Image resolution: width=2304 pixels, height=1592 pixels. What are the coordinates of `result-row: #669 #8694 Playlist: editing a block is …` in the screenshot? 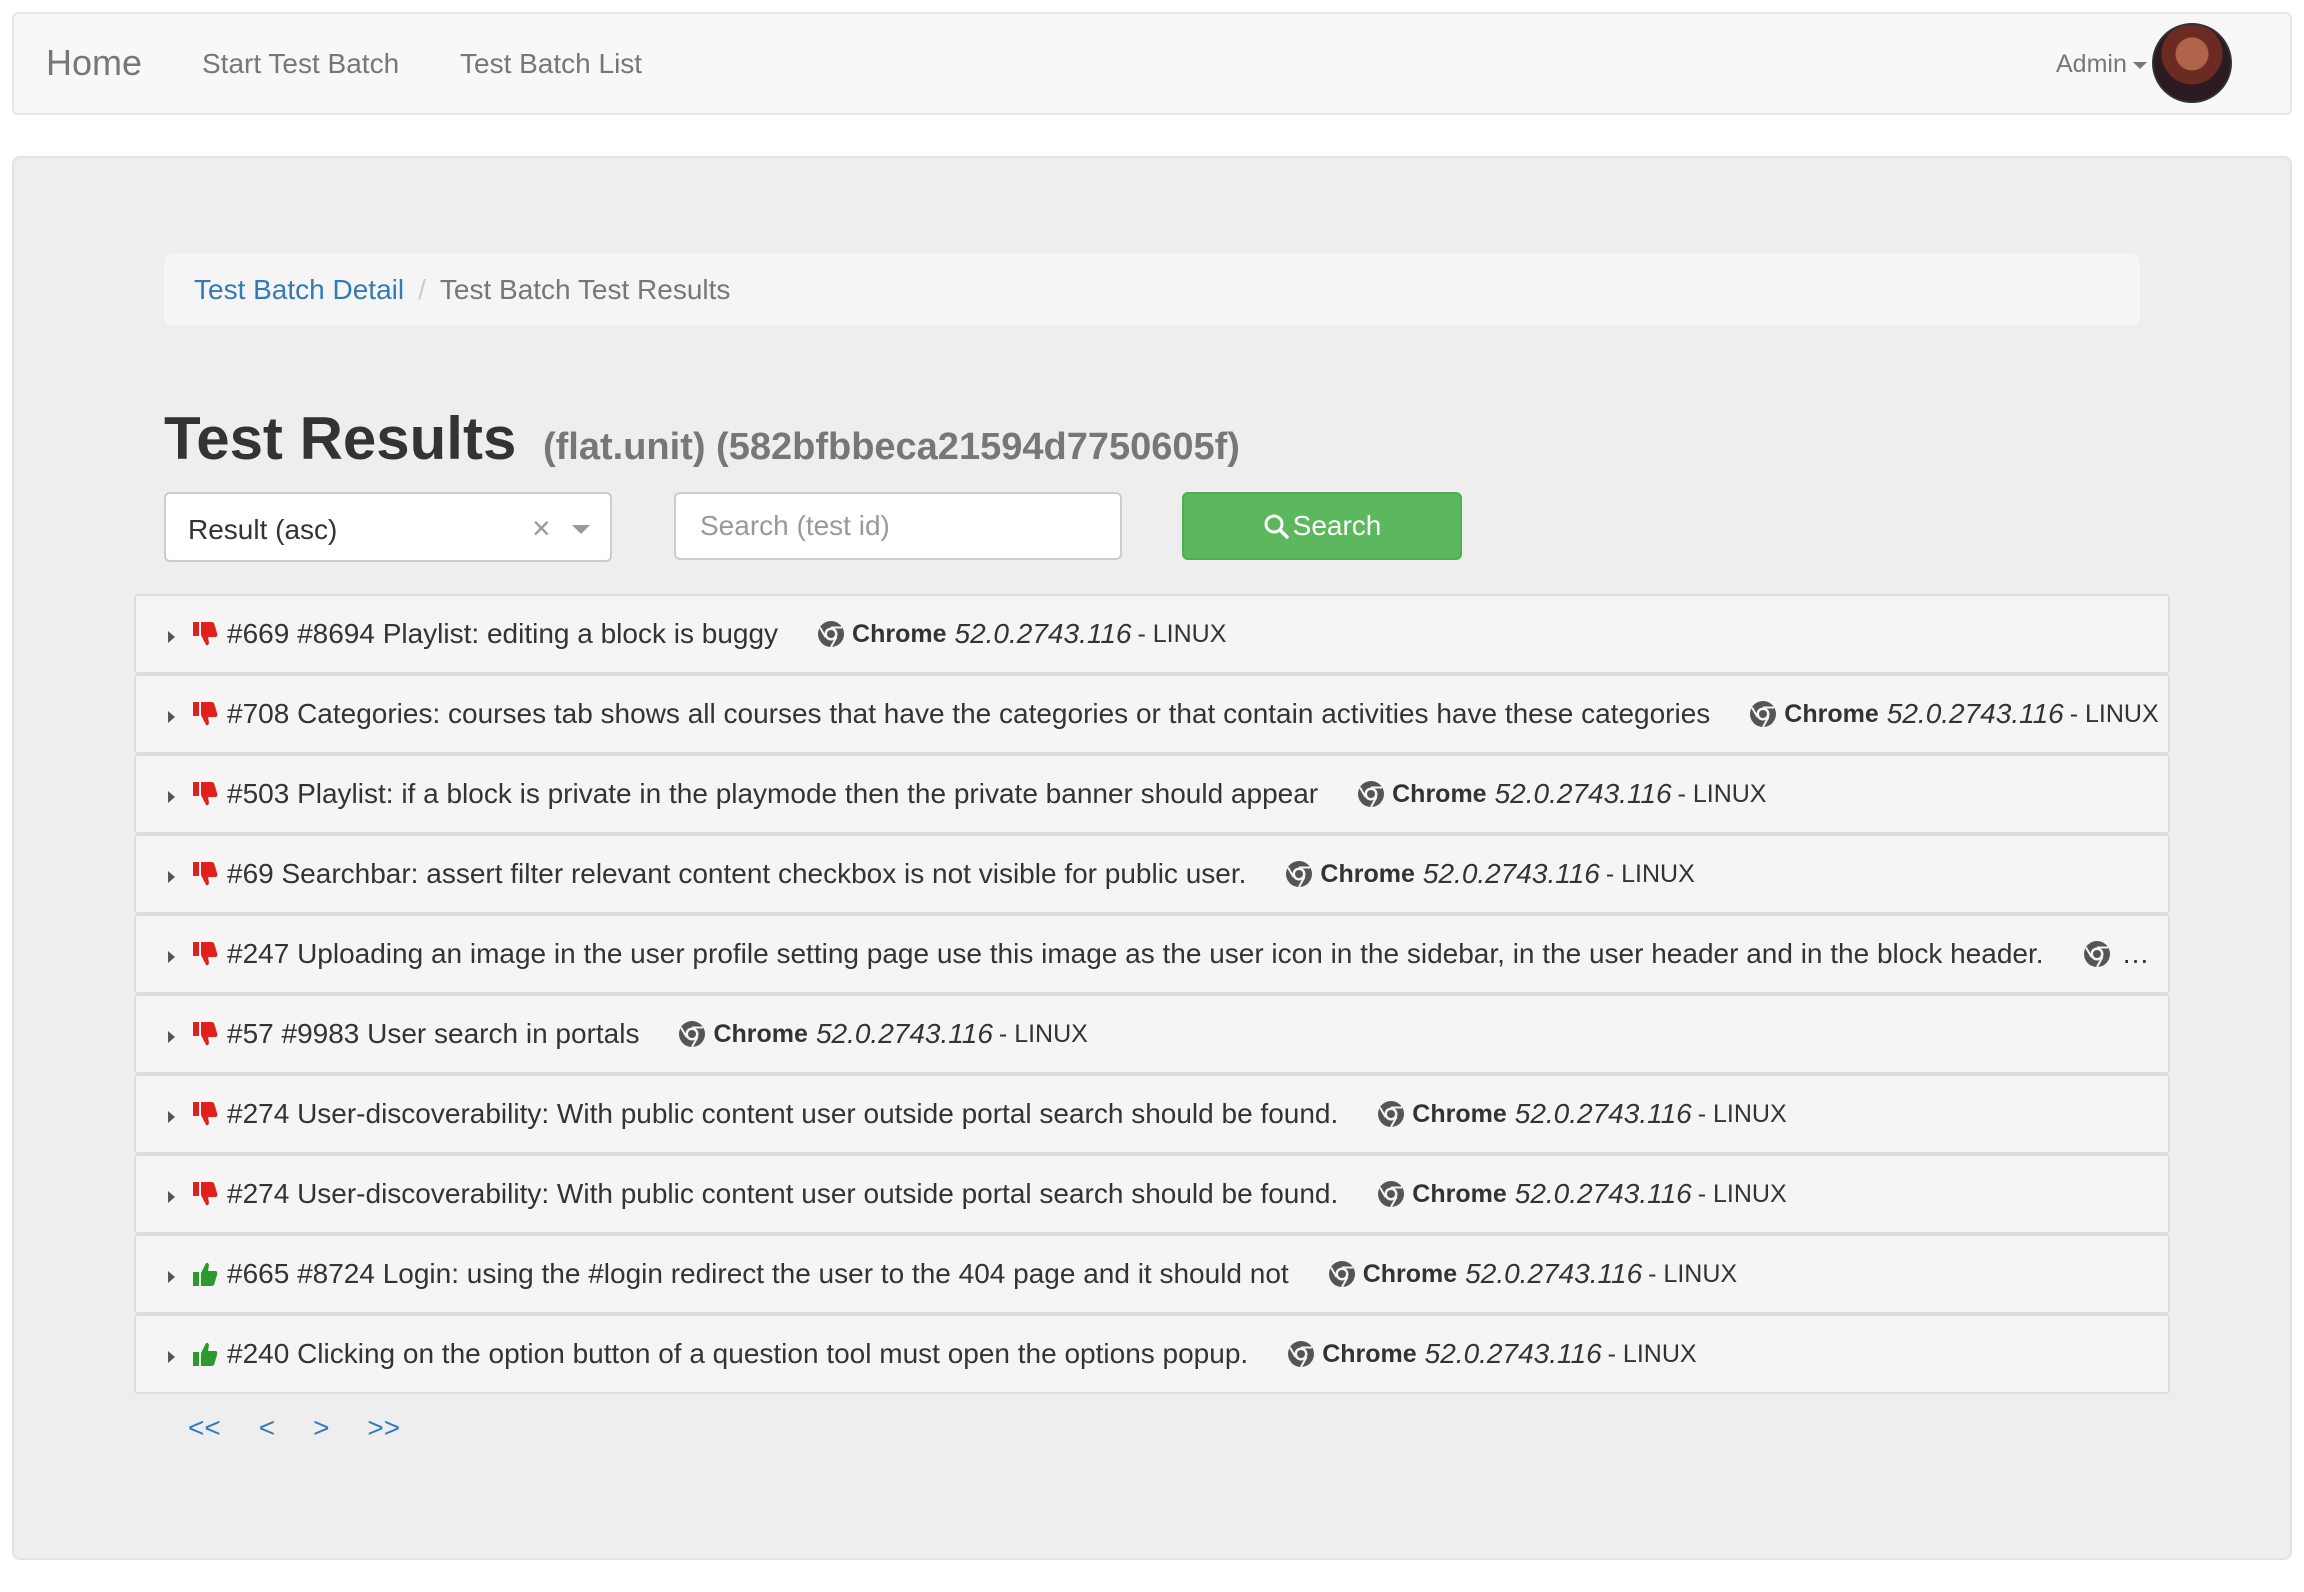 It's located at (1152, 634).